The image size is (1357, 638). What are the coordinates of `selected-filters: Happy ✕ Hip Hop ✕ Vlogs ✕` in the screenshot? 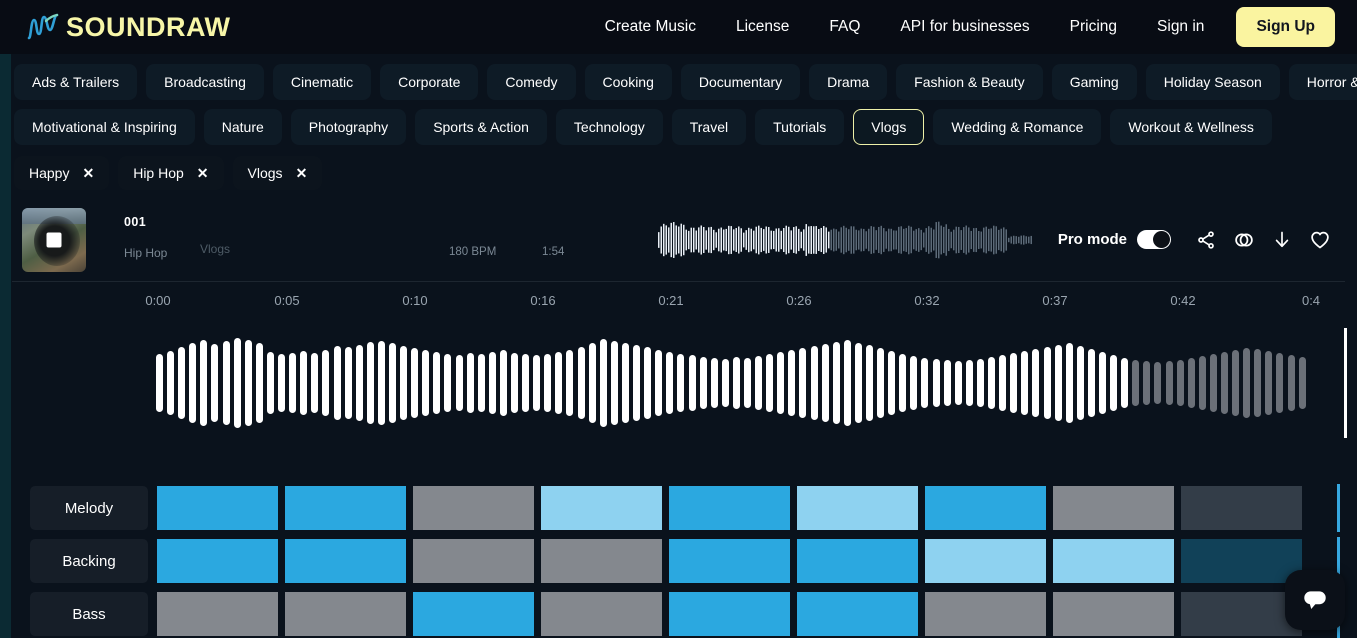 It's located at (678, 172).